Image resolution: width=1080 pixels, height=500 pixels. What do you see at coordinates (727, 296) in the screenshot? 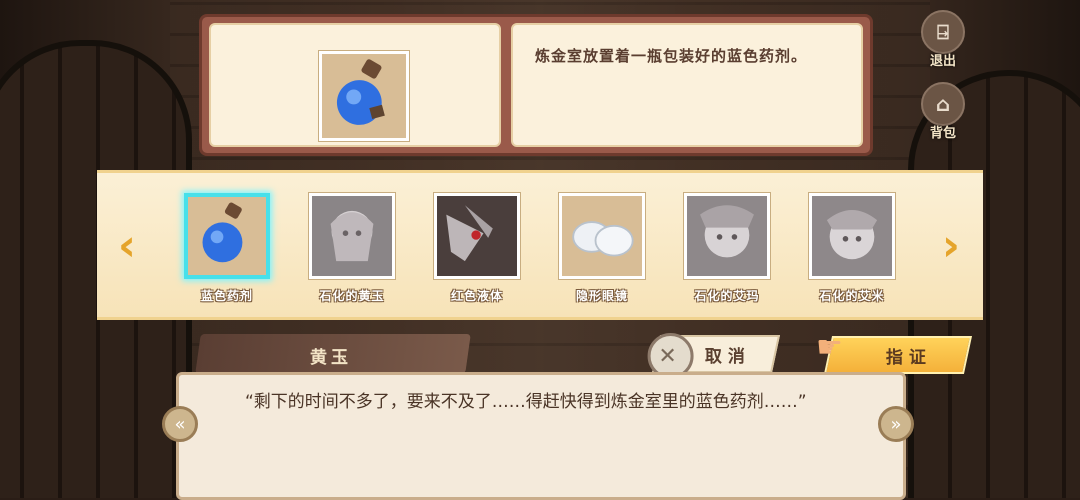
I see `item-label: 石化的艾玛` at bounding box center [727, 296].